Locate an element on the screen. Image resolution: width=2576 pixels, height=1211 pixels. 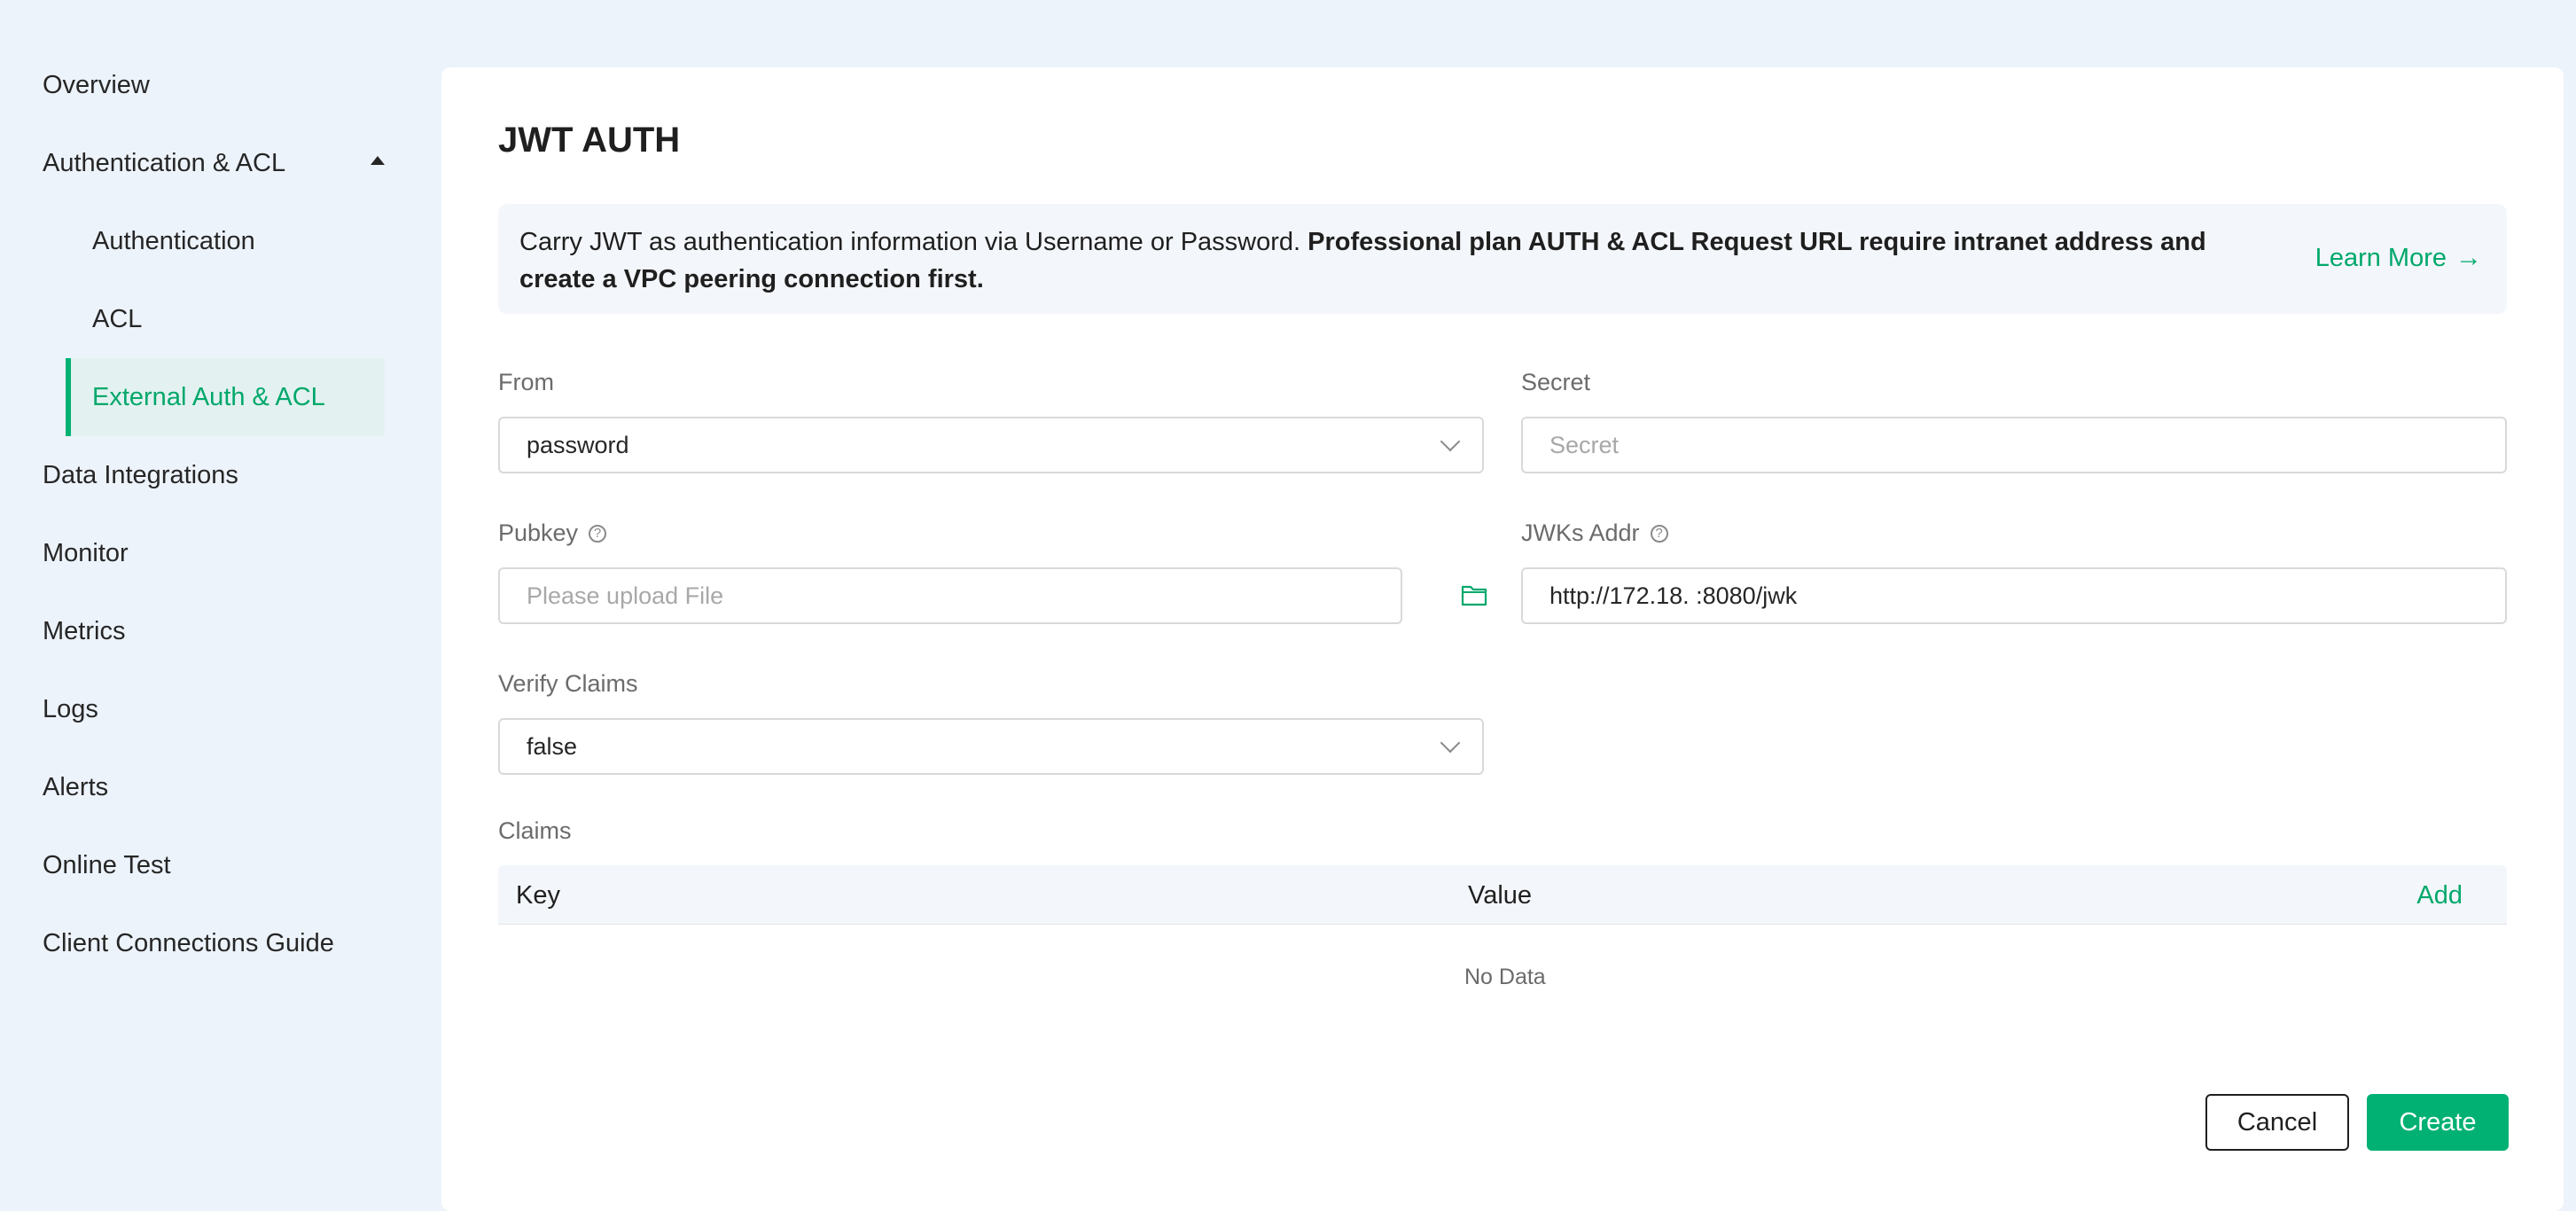
sidebar-item-label: Alerts is located at coordinates (76, 786).